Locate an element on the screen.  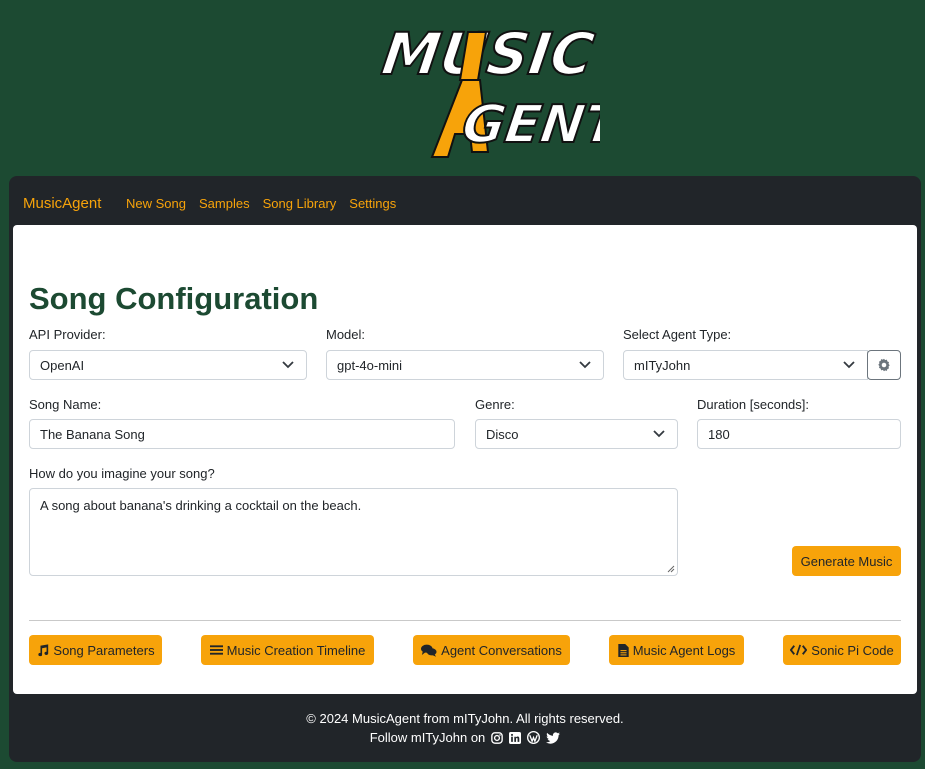
generate-music-button: Generate Music is located at coordinates (846, 561).